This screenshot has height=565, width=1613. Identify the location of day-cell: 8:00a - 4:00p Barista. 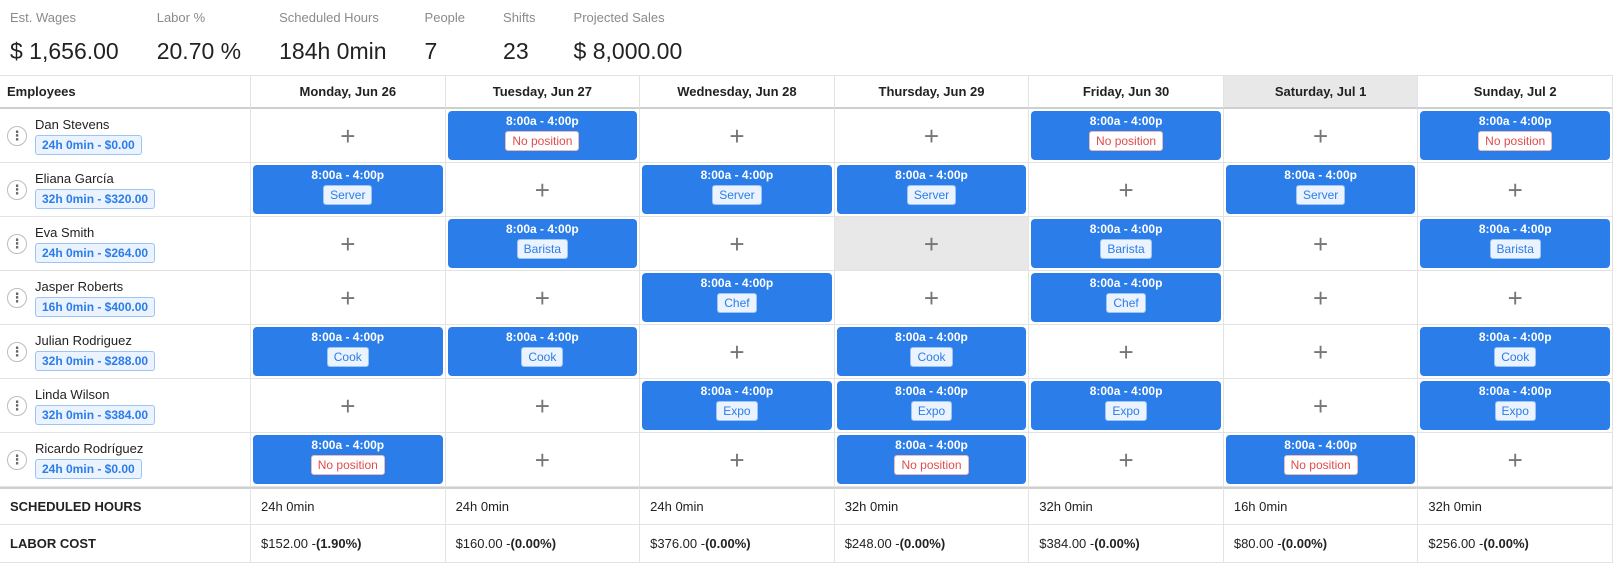
(1126, 244).